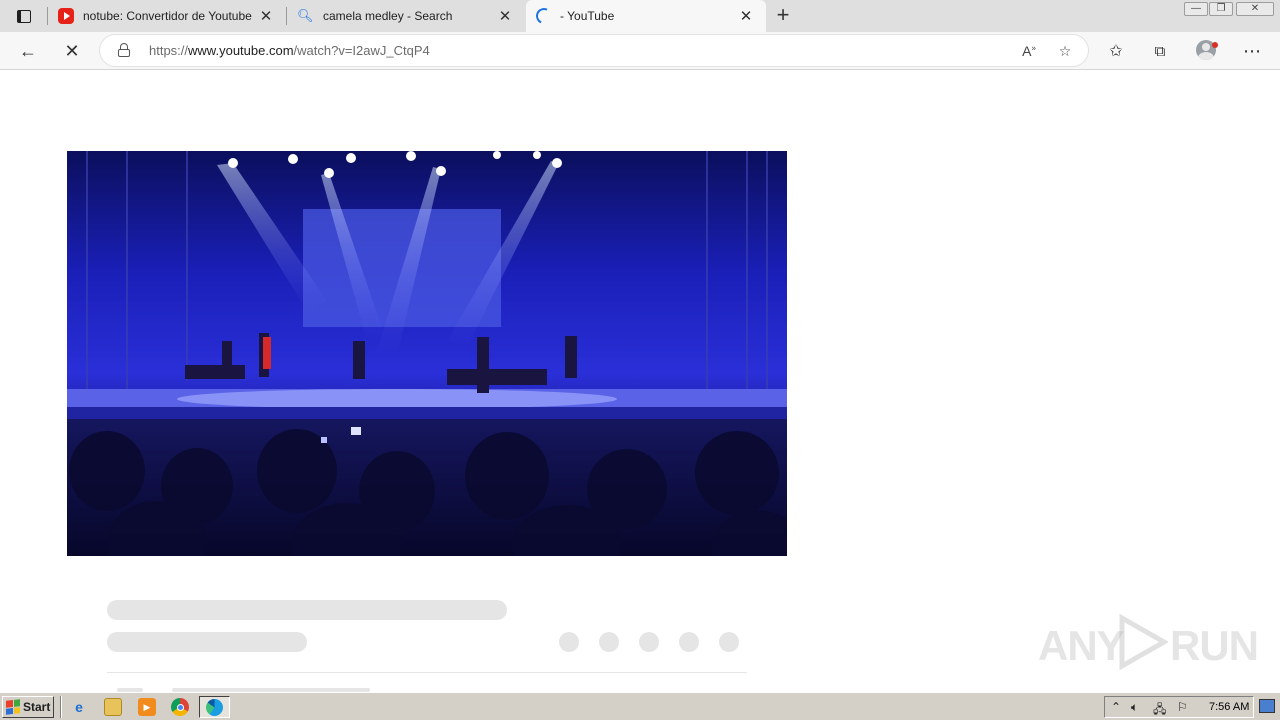 This screenshot has width=1280, height=720. I want to click on url-host: www.youtube.com, so click(241, 50).